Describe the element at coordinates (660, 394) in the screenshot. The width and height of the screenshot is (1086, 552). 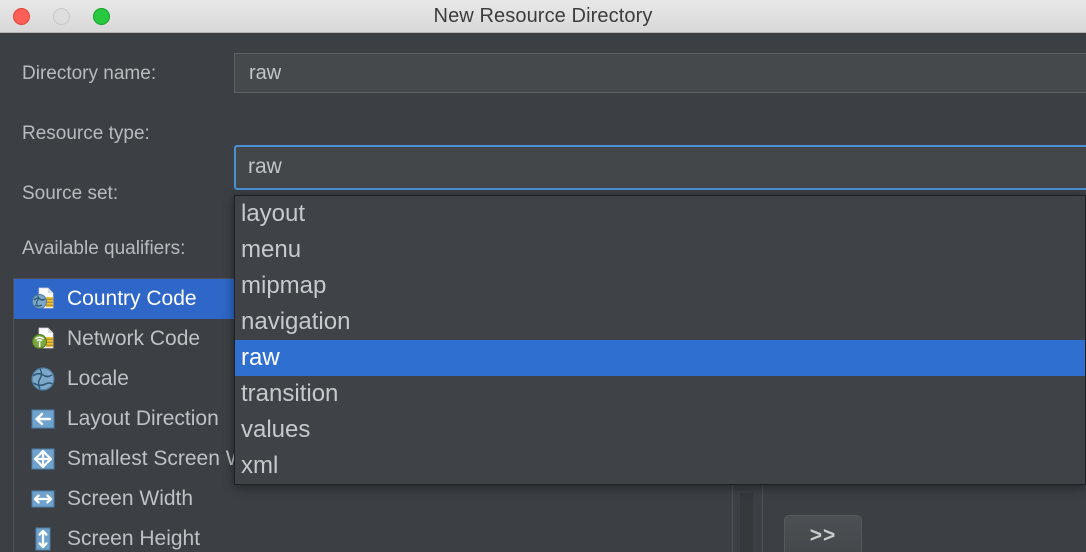
I see `dropdown-item-transition: transition` at that location.